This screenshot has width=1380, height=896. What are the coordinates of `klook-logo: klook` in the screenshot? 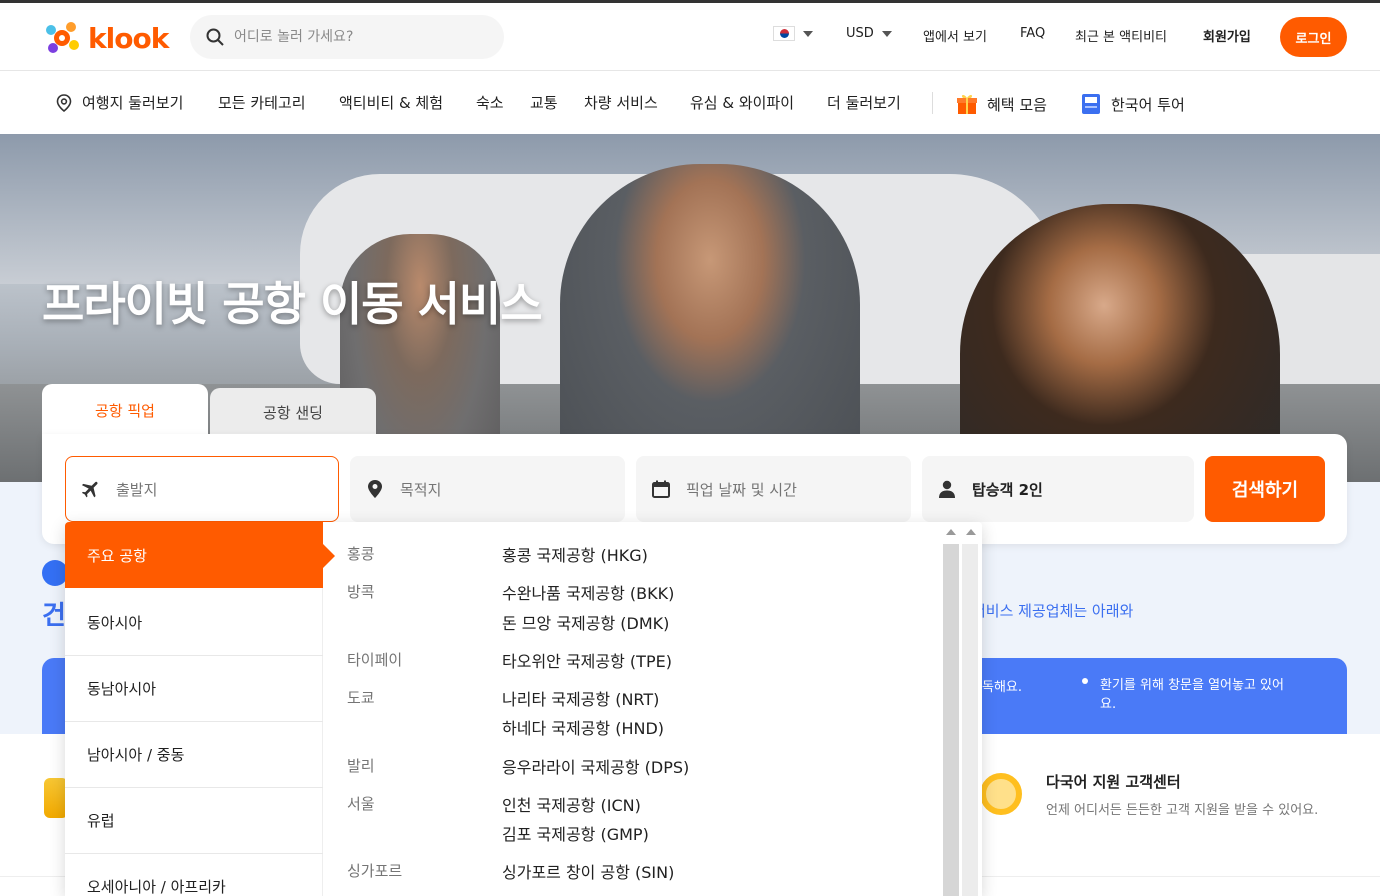 It's located at (105, 38).